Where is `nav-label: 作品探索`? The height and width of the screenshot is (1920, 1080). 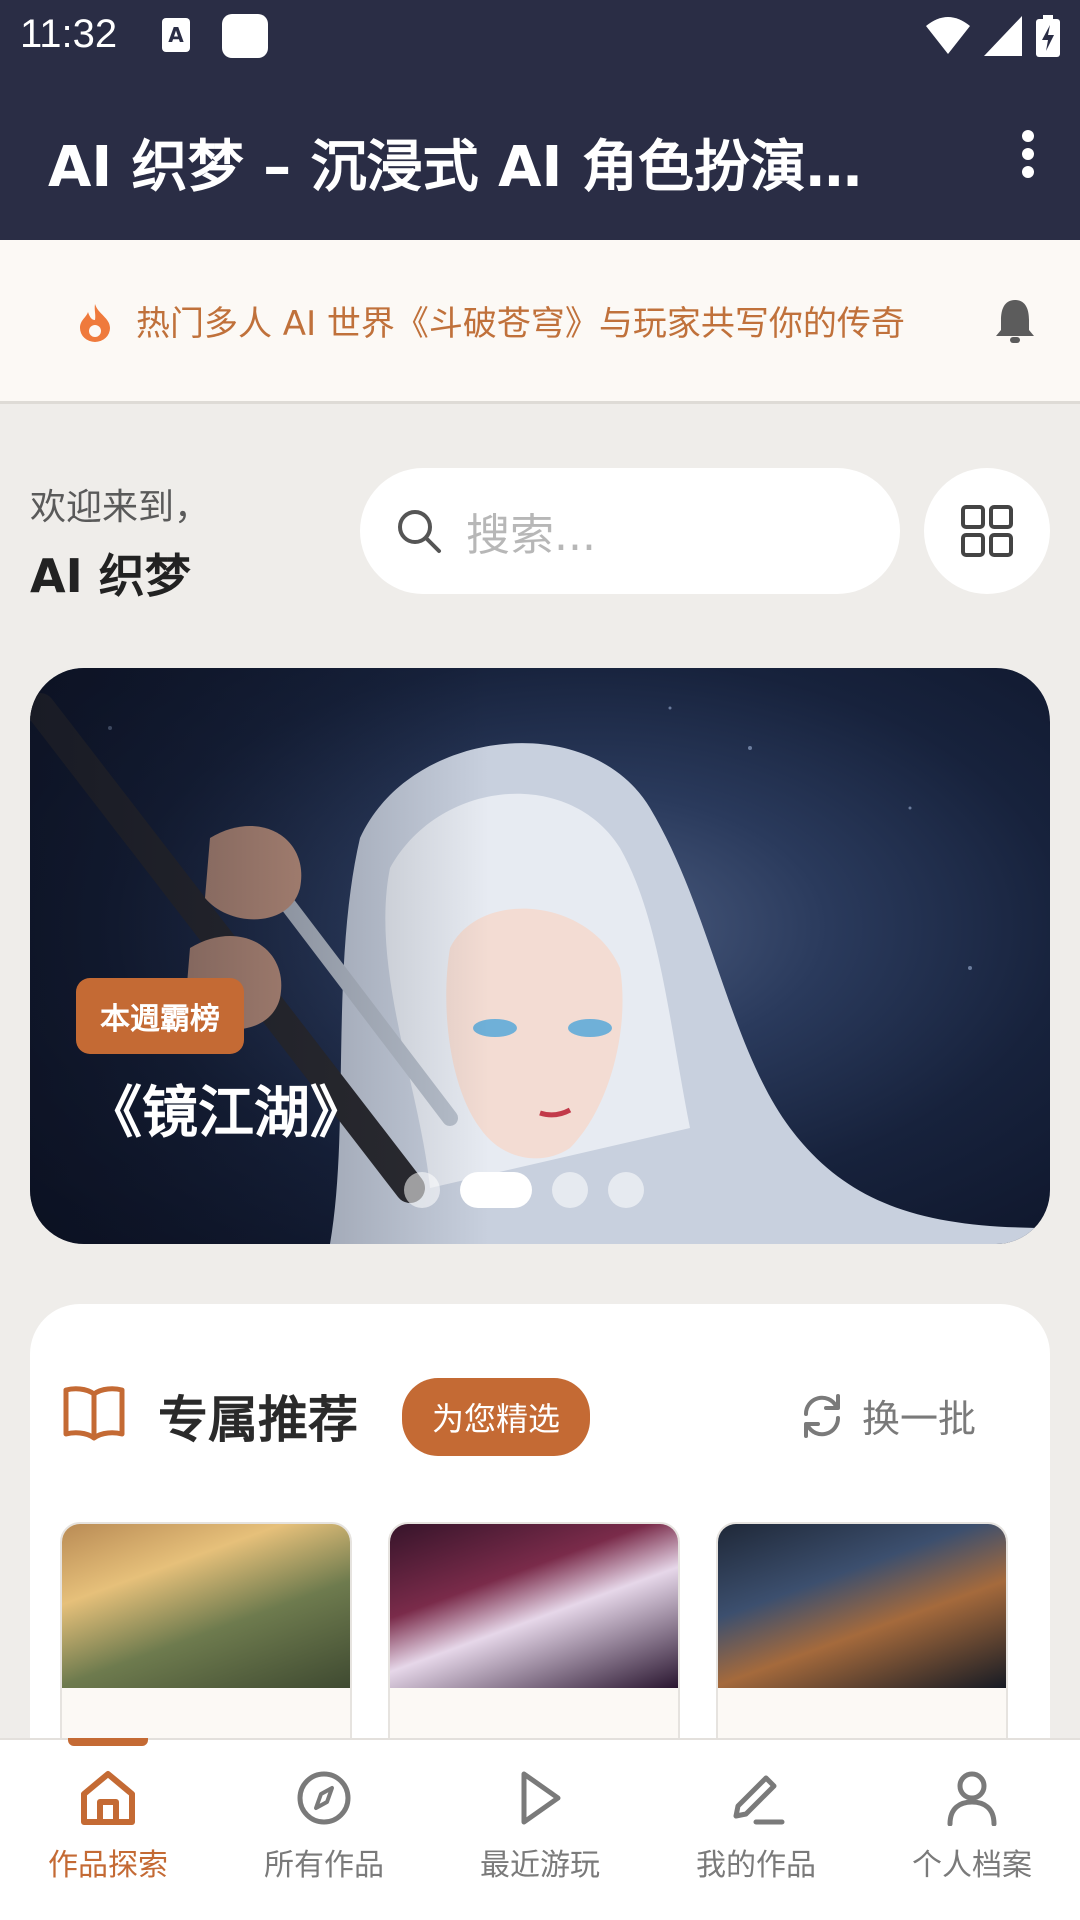
nav-label: 作品探索 is located at coordinates (108, 1865).